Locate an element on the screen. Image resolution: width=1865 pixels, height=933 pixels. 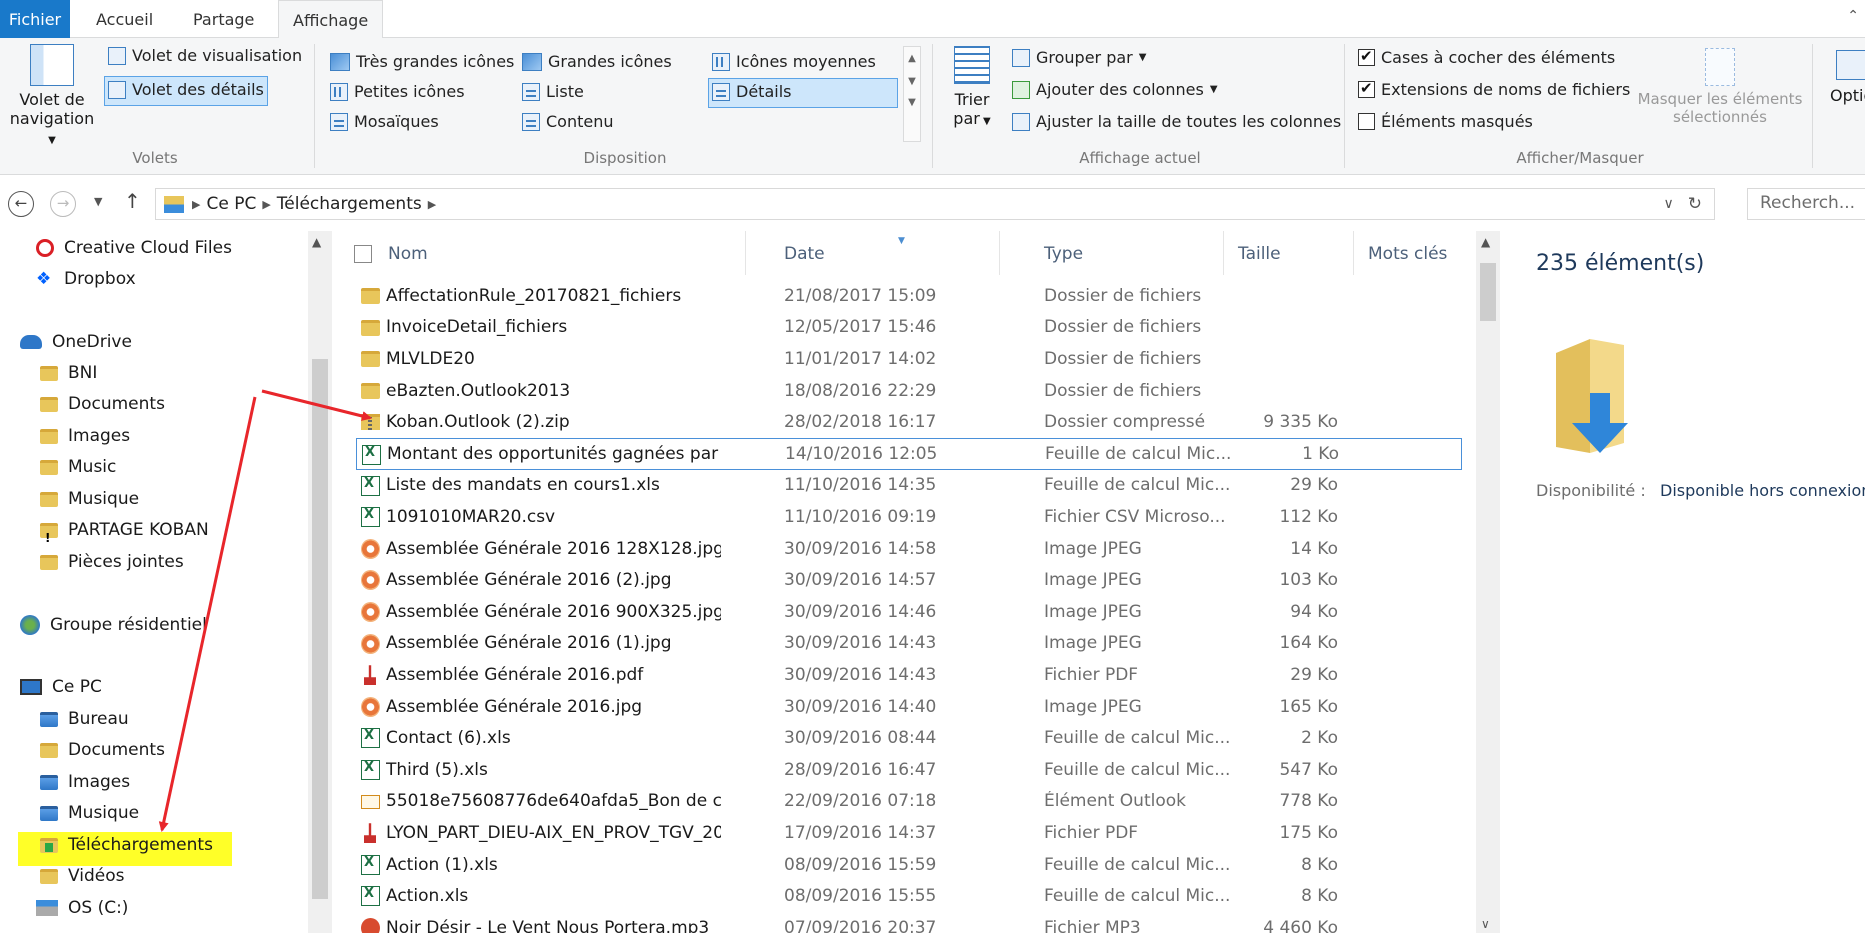
tab-view: Affichage is located at coordinates (331, 19).